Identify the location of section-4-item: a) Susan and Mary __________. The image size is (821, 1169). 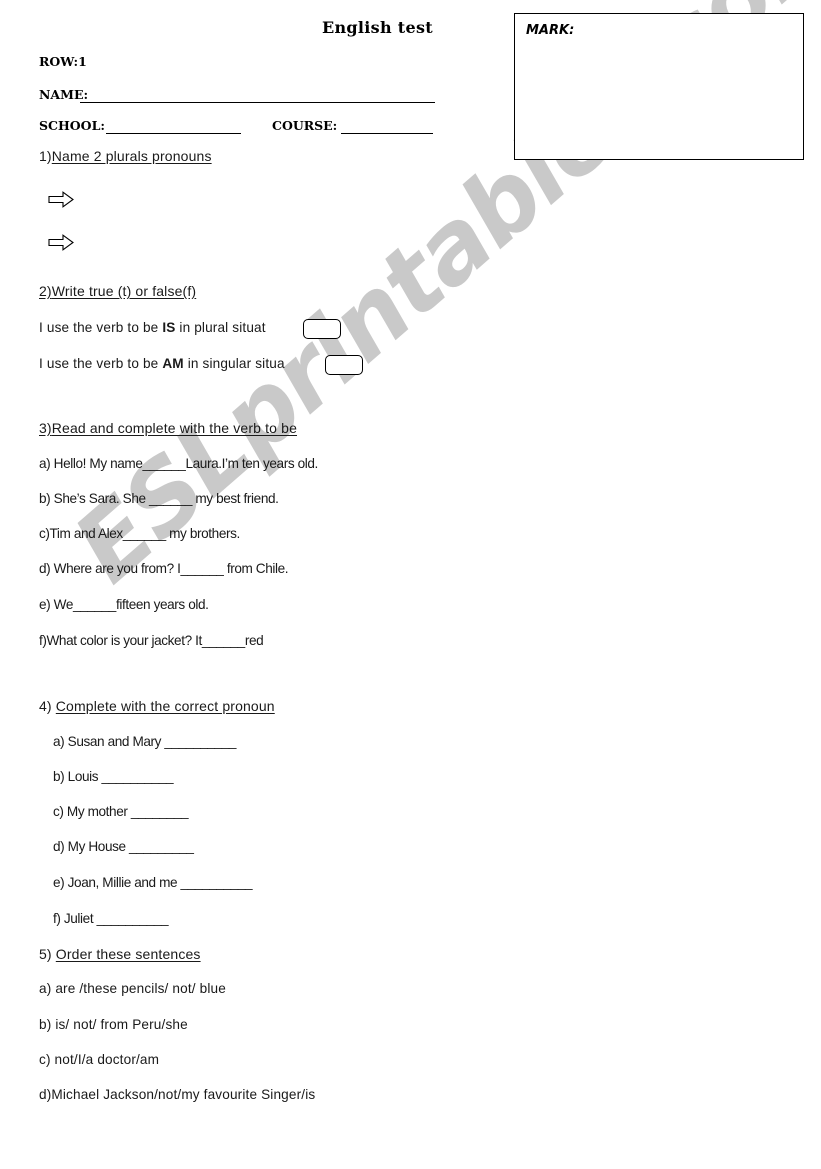
(145, 741).